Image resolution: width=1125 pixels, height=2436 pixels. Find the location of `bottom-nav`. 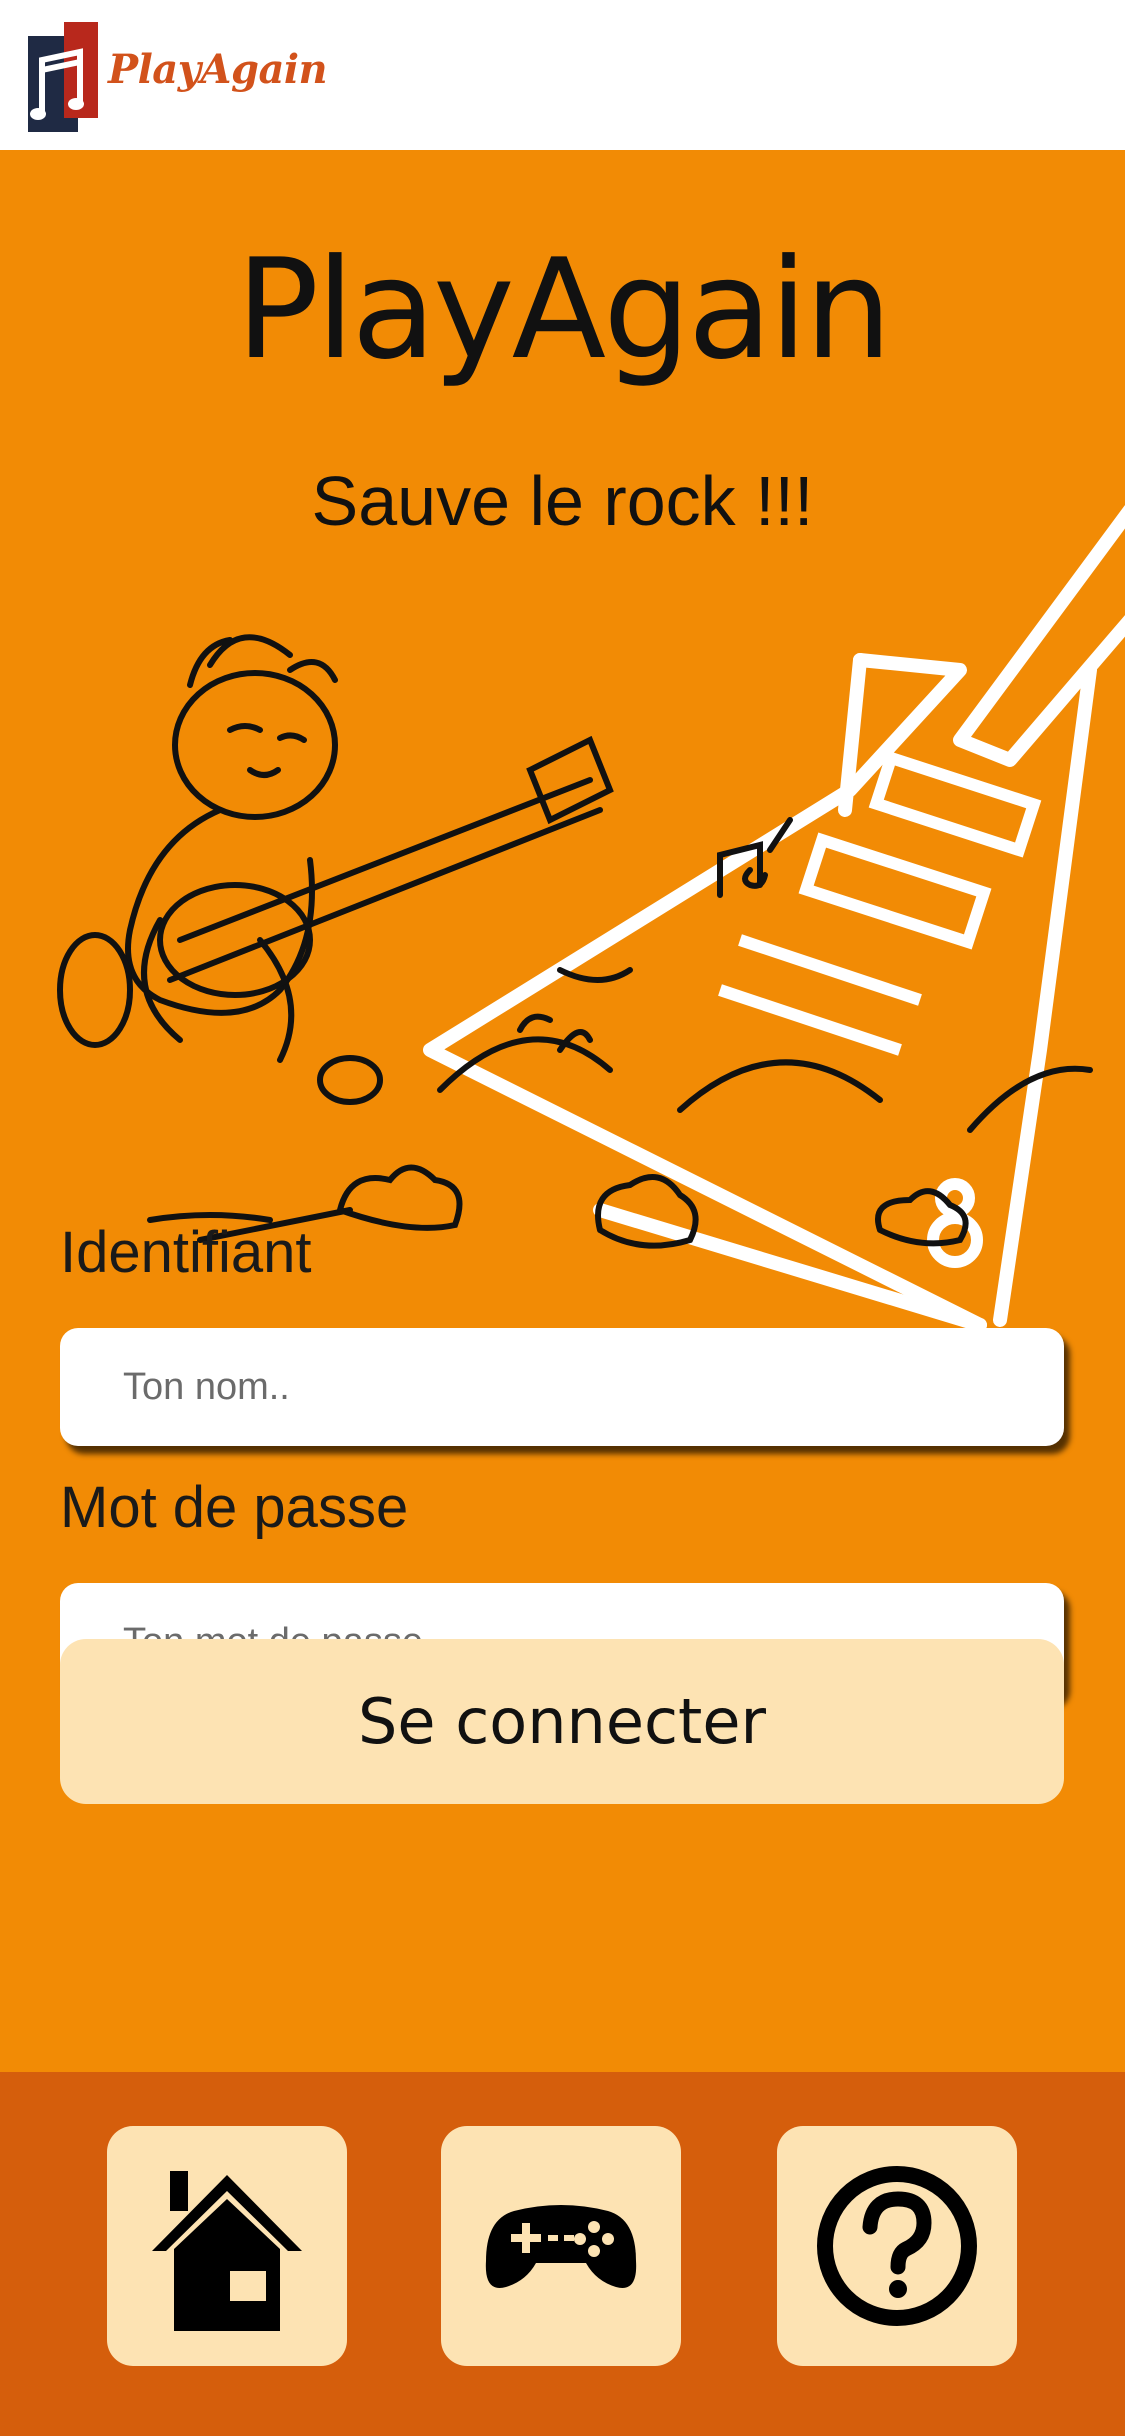

bottom-nav is located at coordinates (562, 2254).